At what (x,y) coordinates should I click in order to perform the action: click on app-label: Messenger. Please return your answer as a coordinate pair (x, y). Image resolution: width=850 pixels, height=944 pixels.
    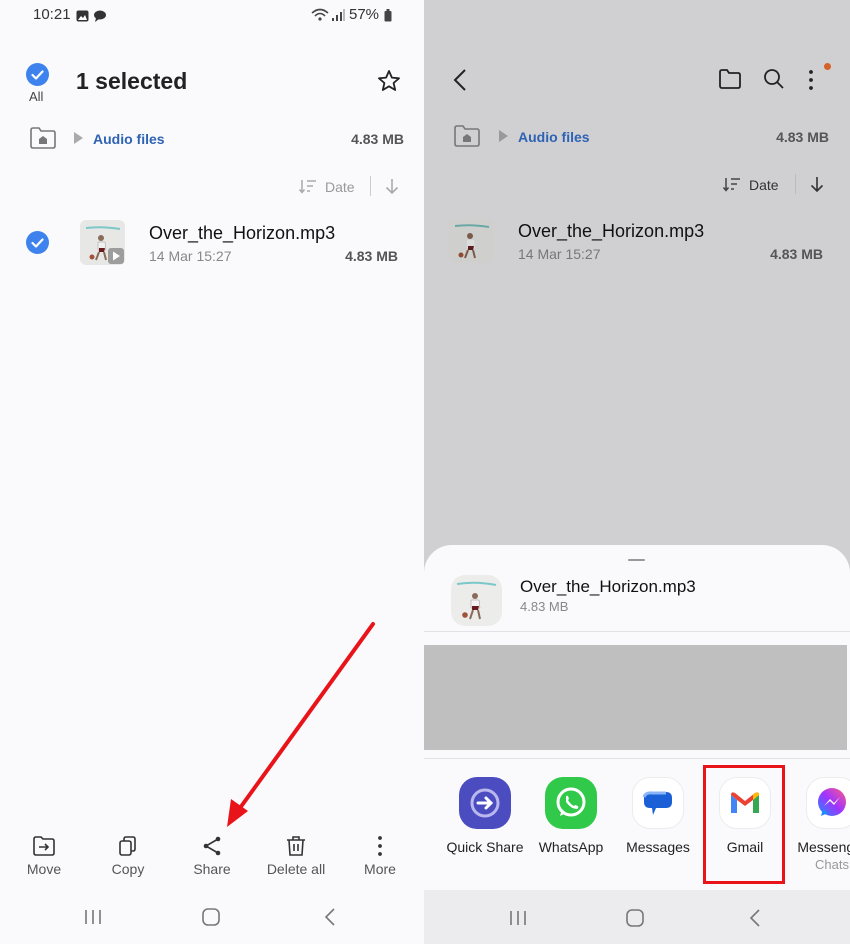
    Looking at the image, I should click on (823, 847).